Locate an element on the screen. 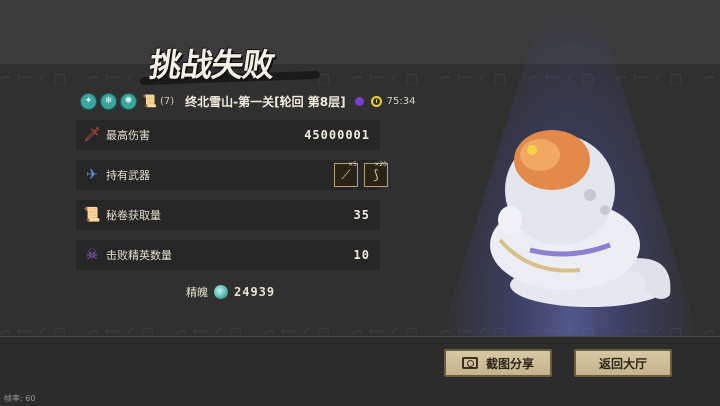  fps-counter: 帧率: 60 is located at coordinates (20, 398).